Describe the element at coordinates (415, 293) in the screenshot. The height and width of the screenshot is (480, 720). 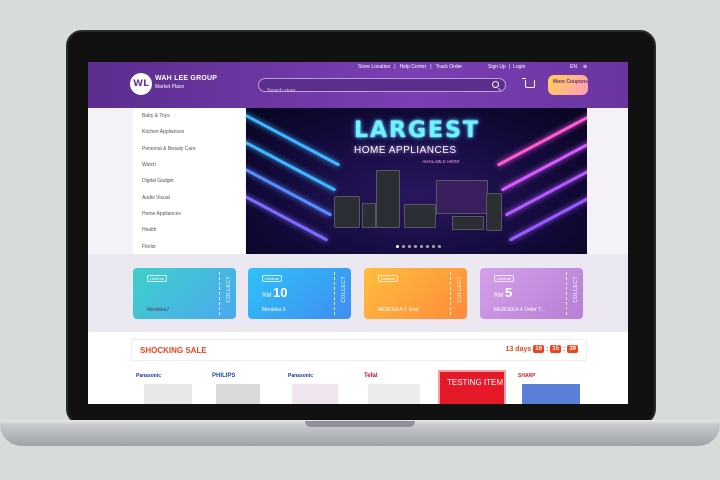
I see `coupon-card-3: Lifetime MERDEKA 5 Total COLLECT` at that location.